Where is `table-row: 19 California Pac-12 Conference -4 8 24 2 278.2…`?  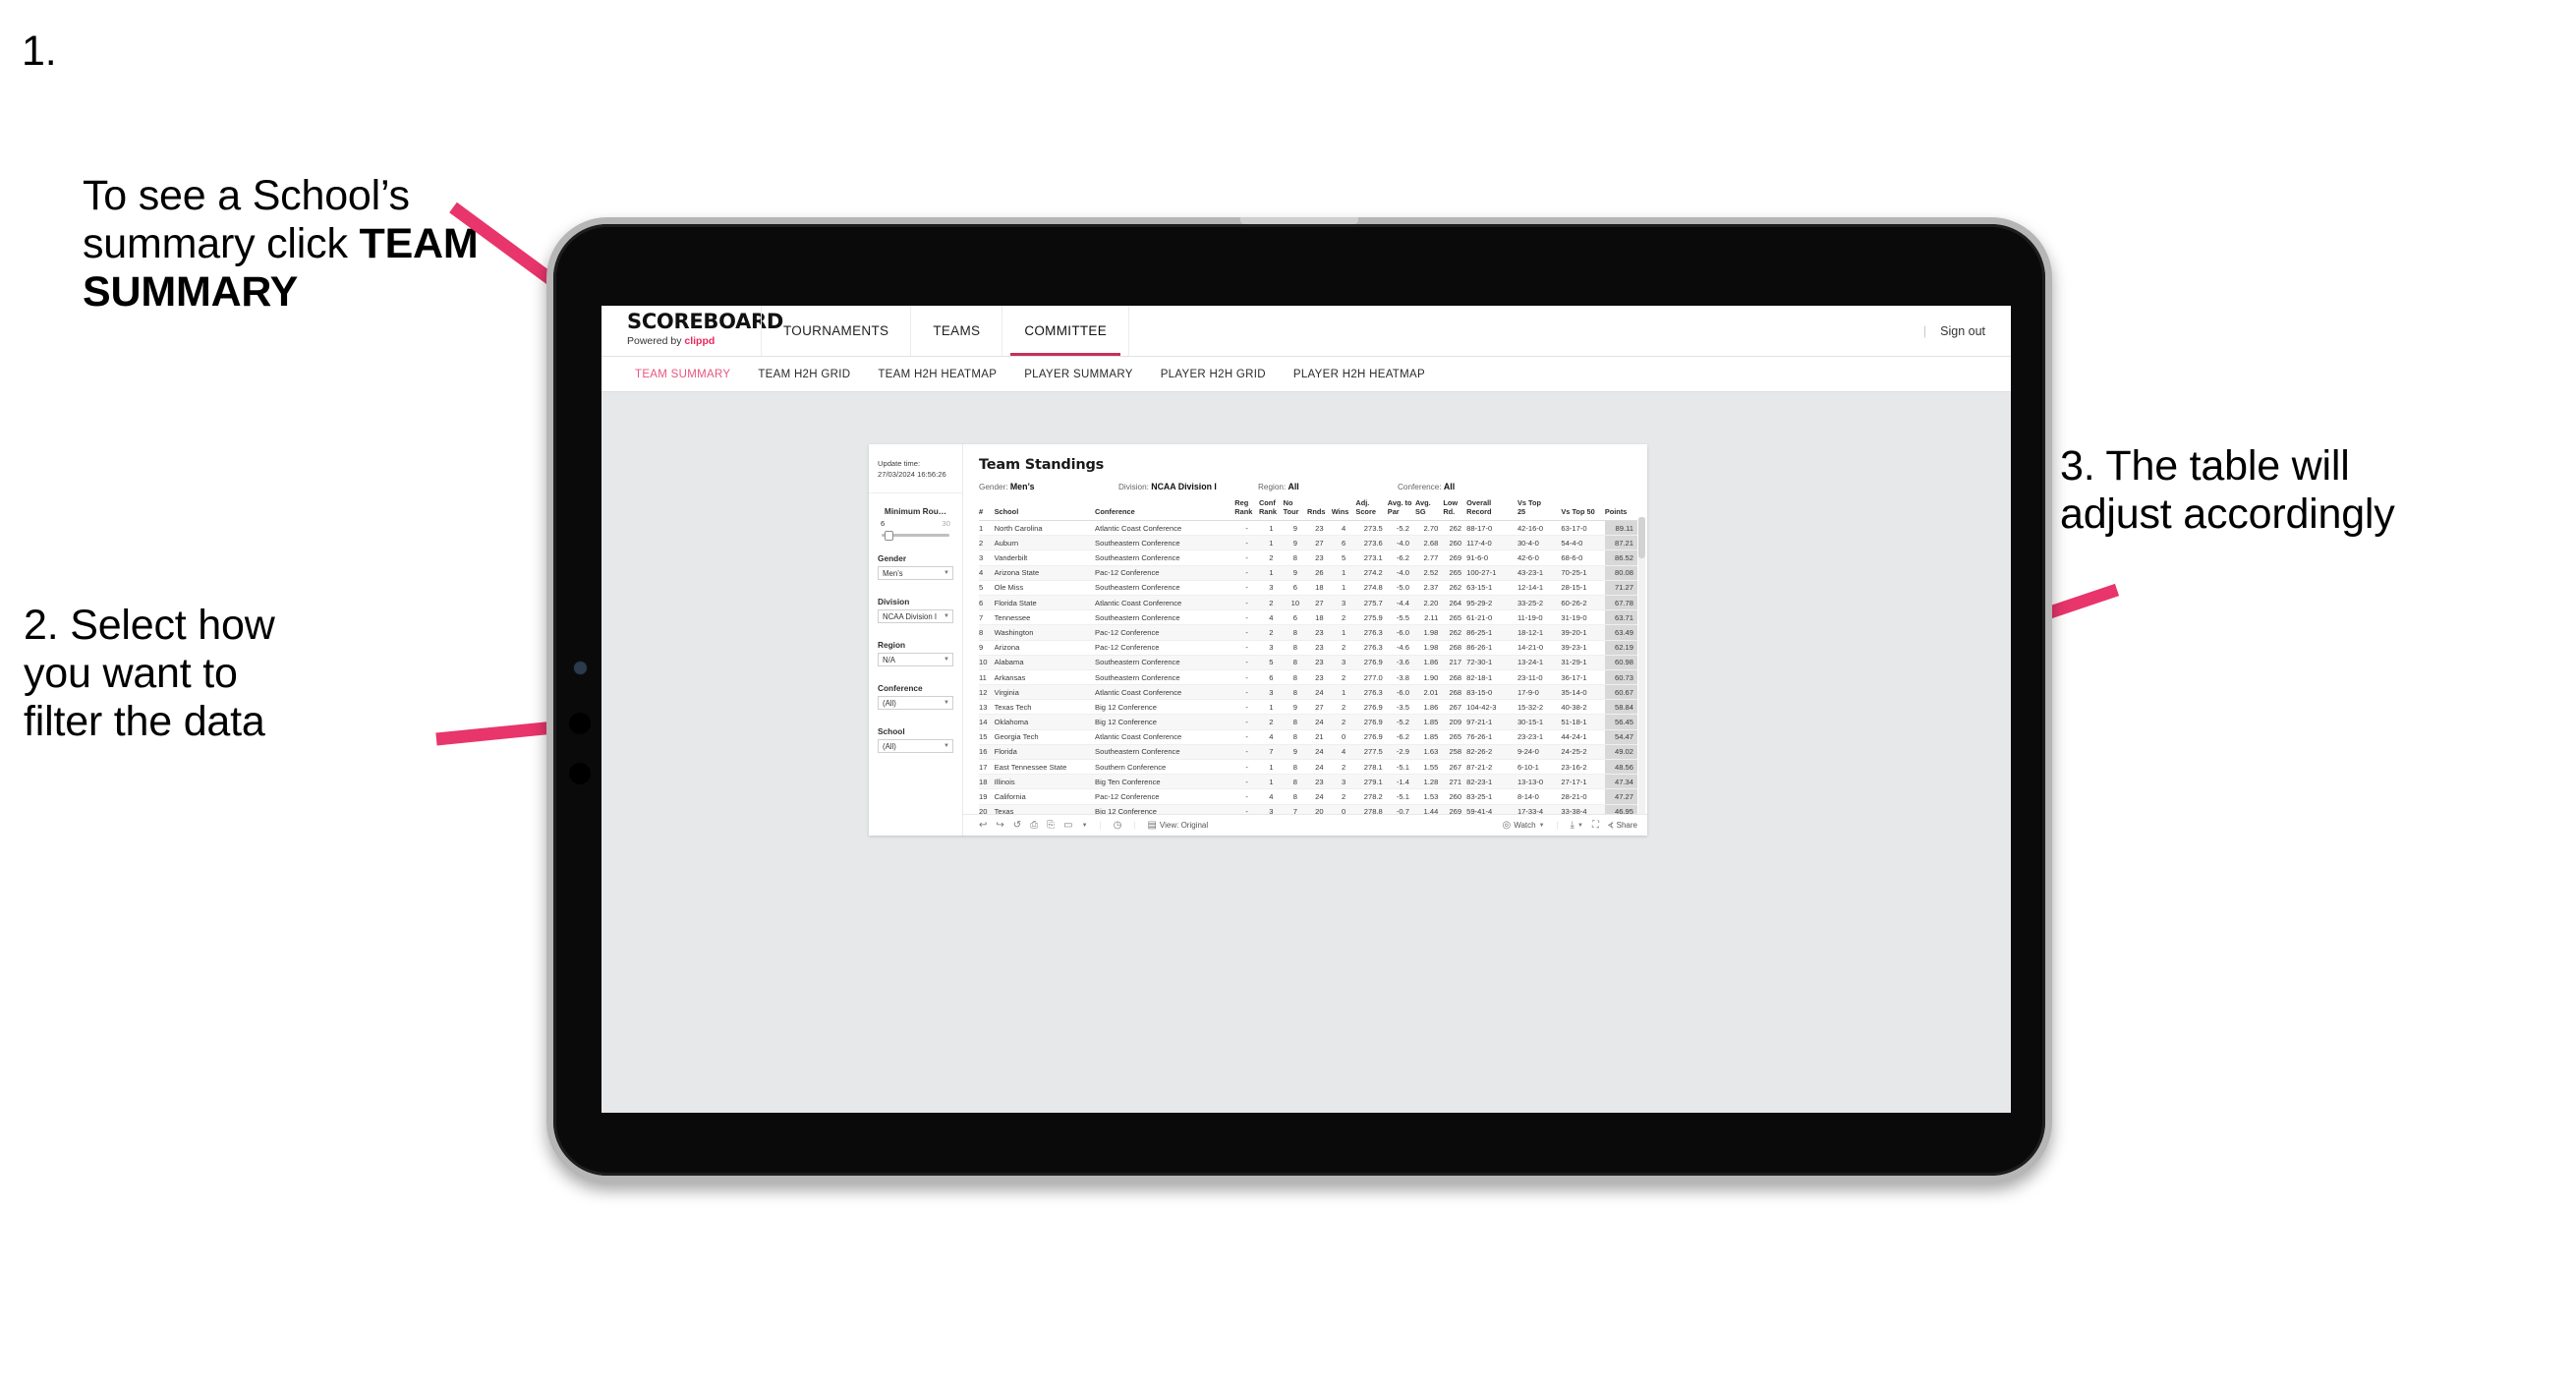
table-row: 19 California Pac-12 Conference -4 8 24 2 278.2… is located at coordinates (1308, 796).